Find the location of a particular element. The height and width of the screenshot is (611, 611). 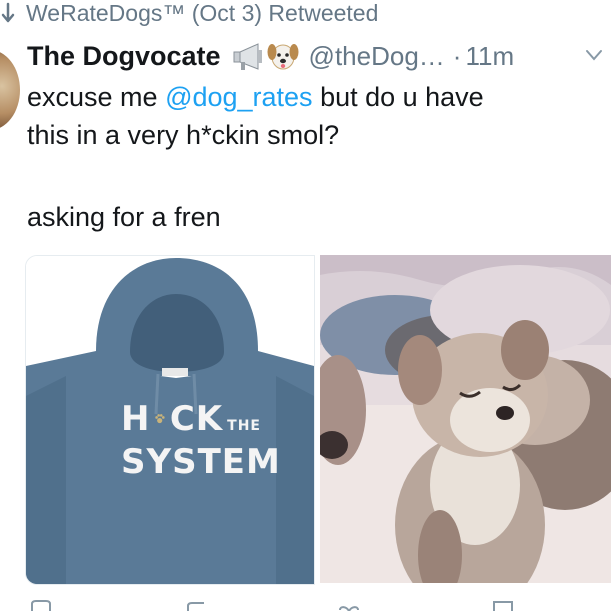

retweet-icon is located at coordinates (196, 605).